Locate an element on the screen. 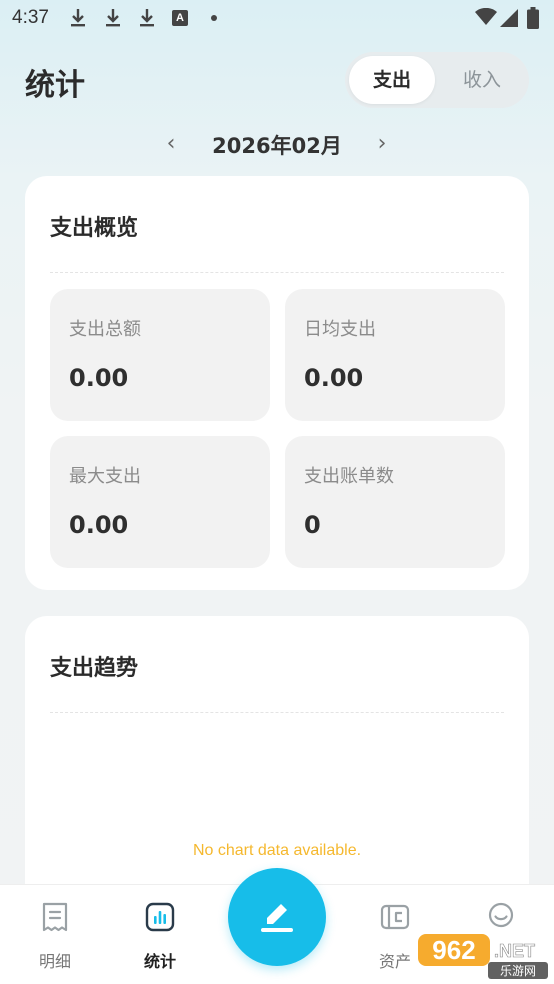  watermark-logo: 962 .NET 乐游网 is located at coordinates (483, 956).